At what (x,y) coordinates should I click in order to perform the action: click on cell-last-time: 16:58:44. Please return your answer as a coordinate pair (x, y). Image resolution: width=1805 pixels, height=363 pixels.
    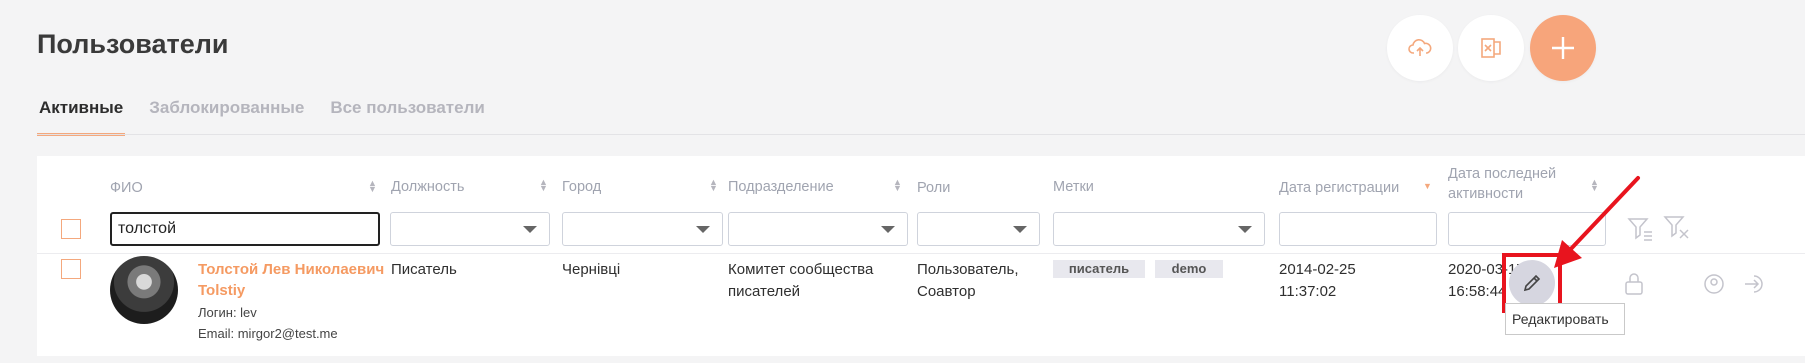
    Looking at the image, I should click on (1477, 291).